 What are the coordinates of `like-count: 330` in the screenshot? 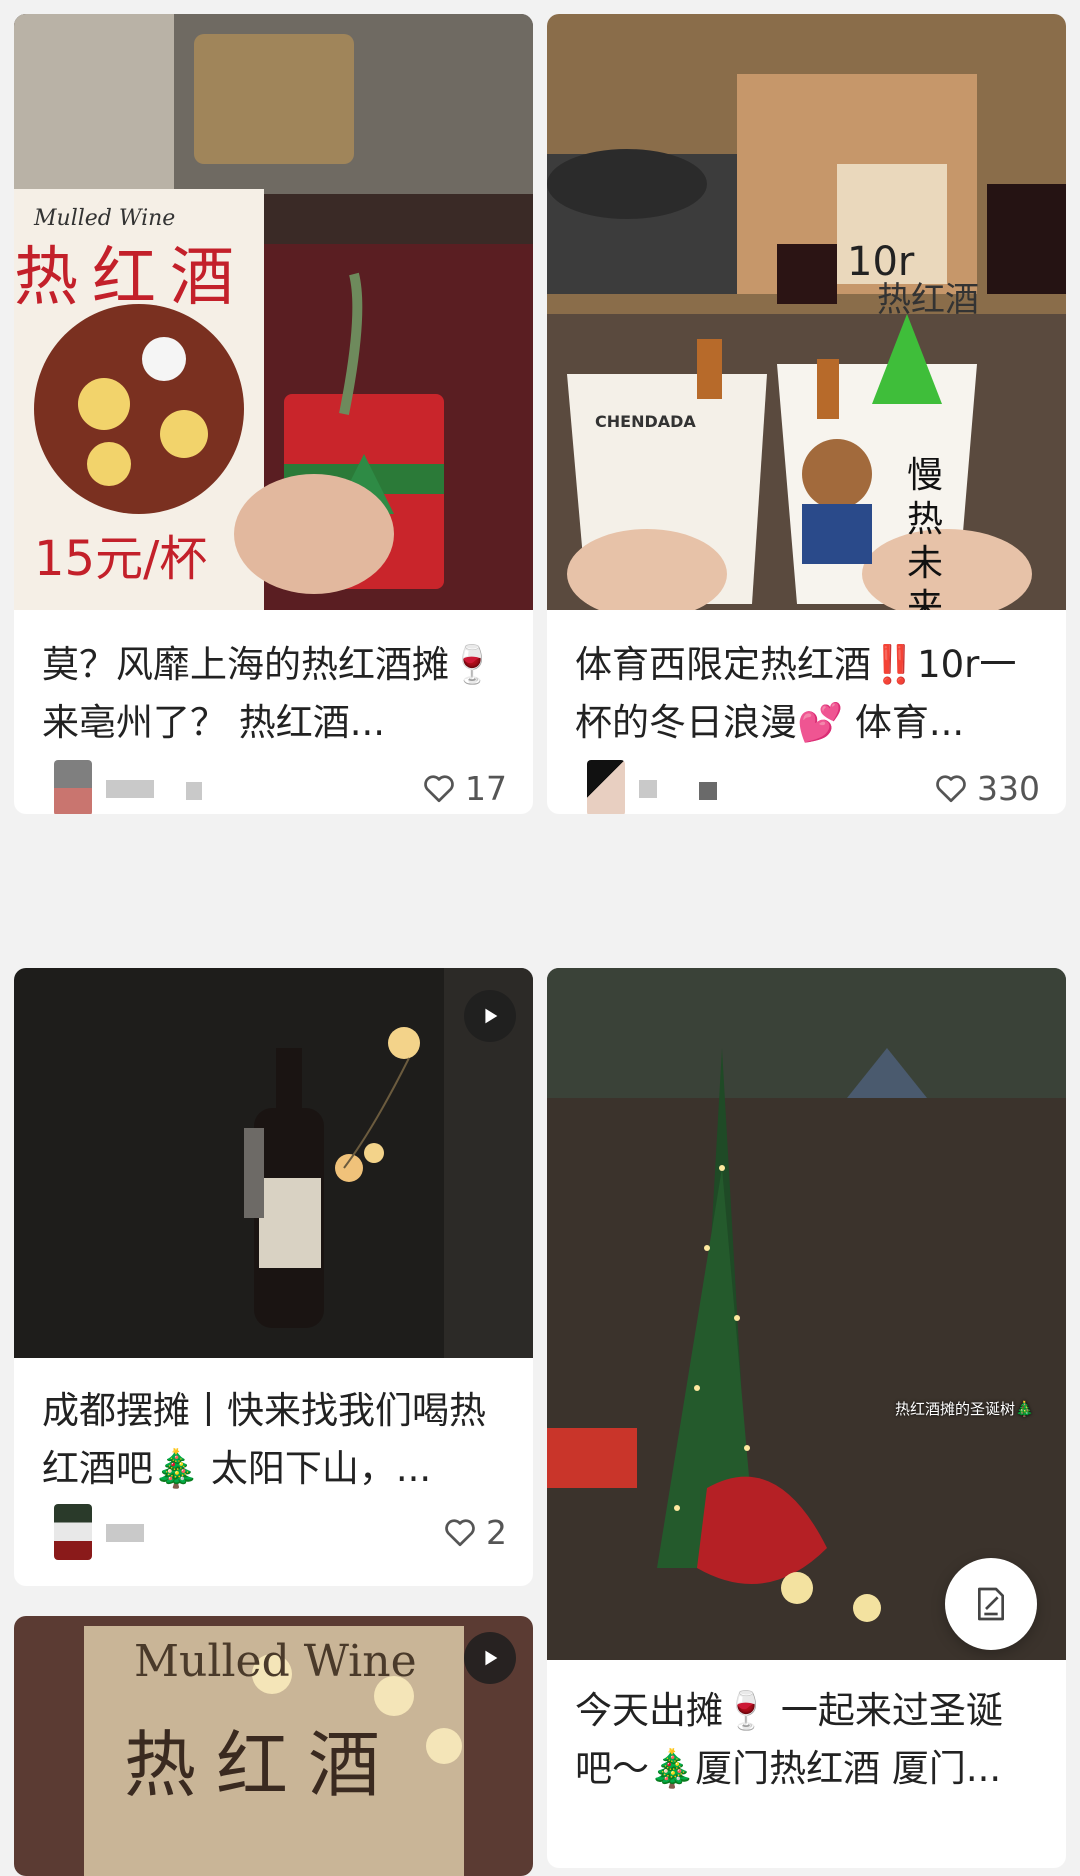 It's located at (1008, 788).